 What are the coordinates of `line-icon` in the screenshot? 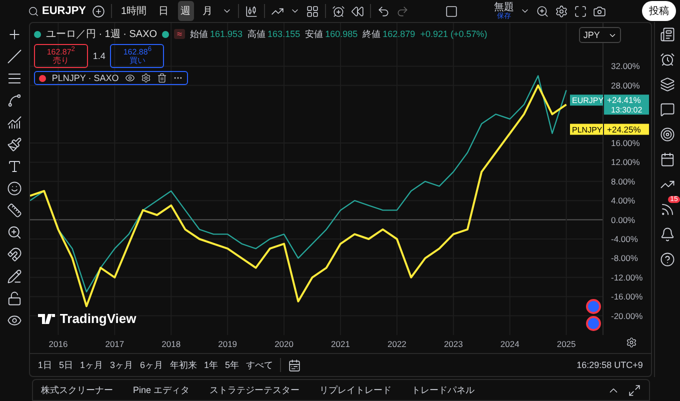 It's located at (14, 56).